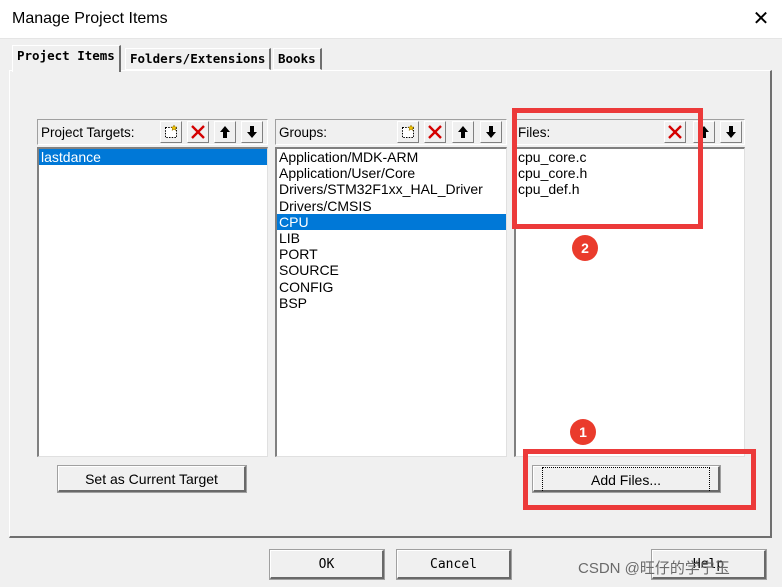  I want to click on move-up-target-button, so click(225, 132).